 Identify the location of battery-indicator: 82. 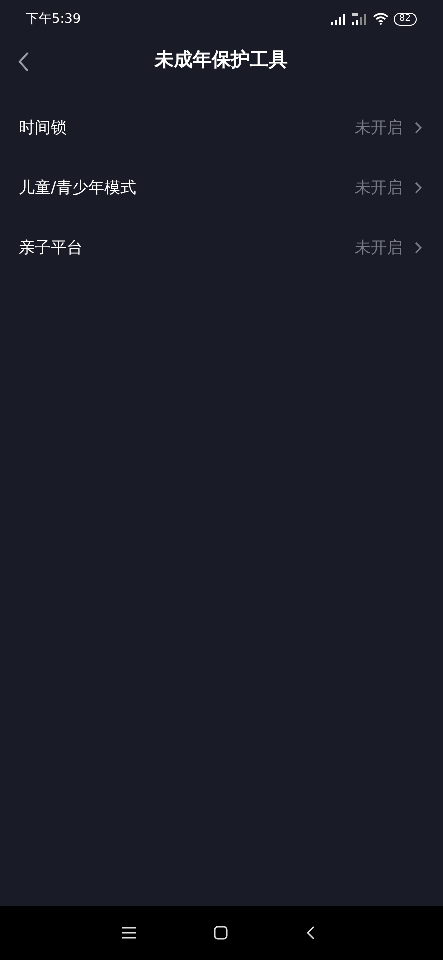
(405, 19).